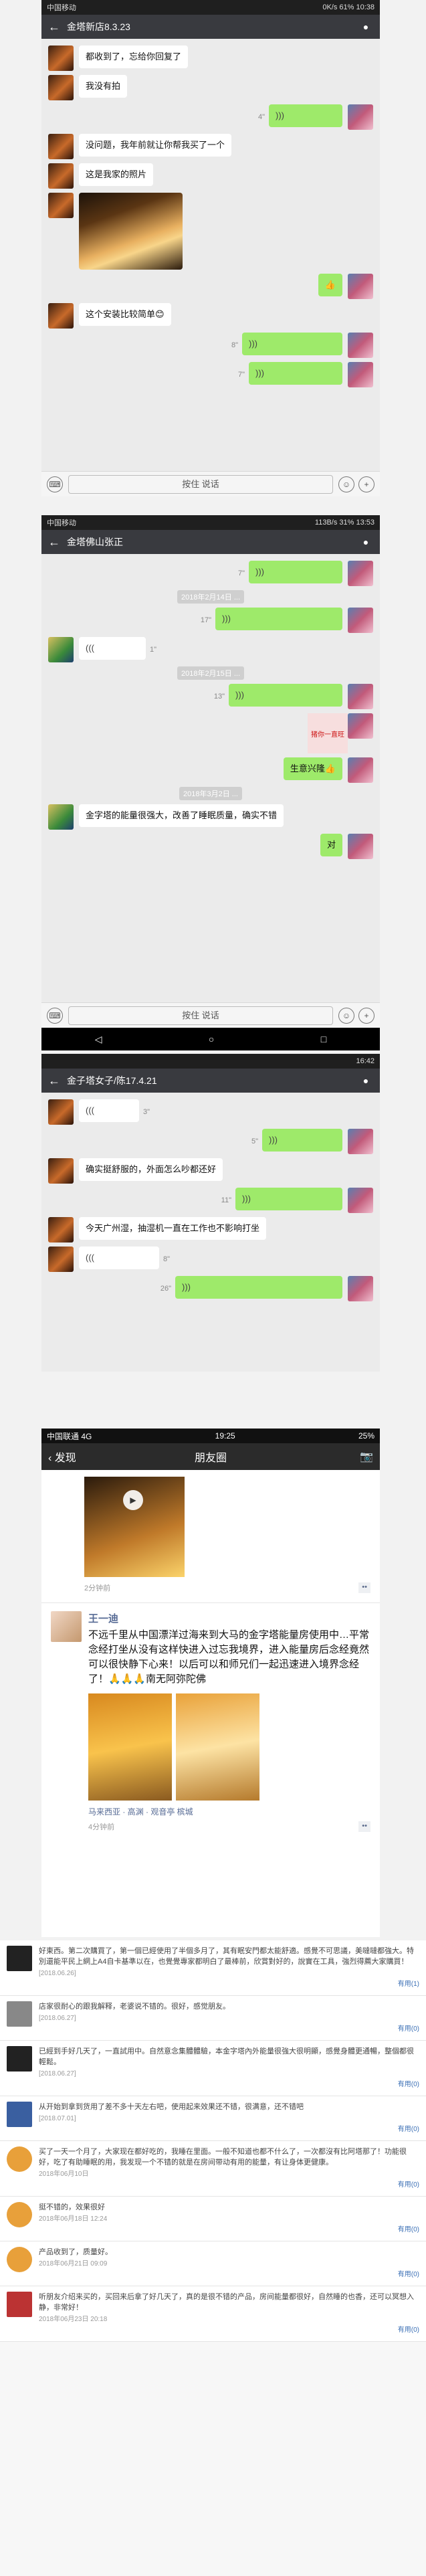  I want to click on post-location: 马来西亚 · 高渊 · 观音亭 槟城, so click(229, 1811).